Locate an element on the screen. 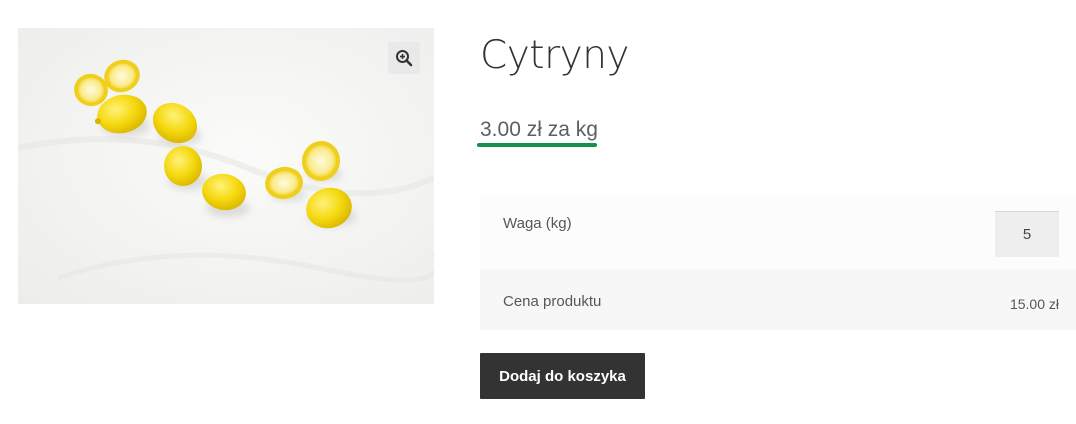 The image size is (1076, 424). weight-input is located at coordinates (1027, 234).